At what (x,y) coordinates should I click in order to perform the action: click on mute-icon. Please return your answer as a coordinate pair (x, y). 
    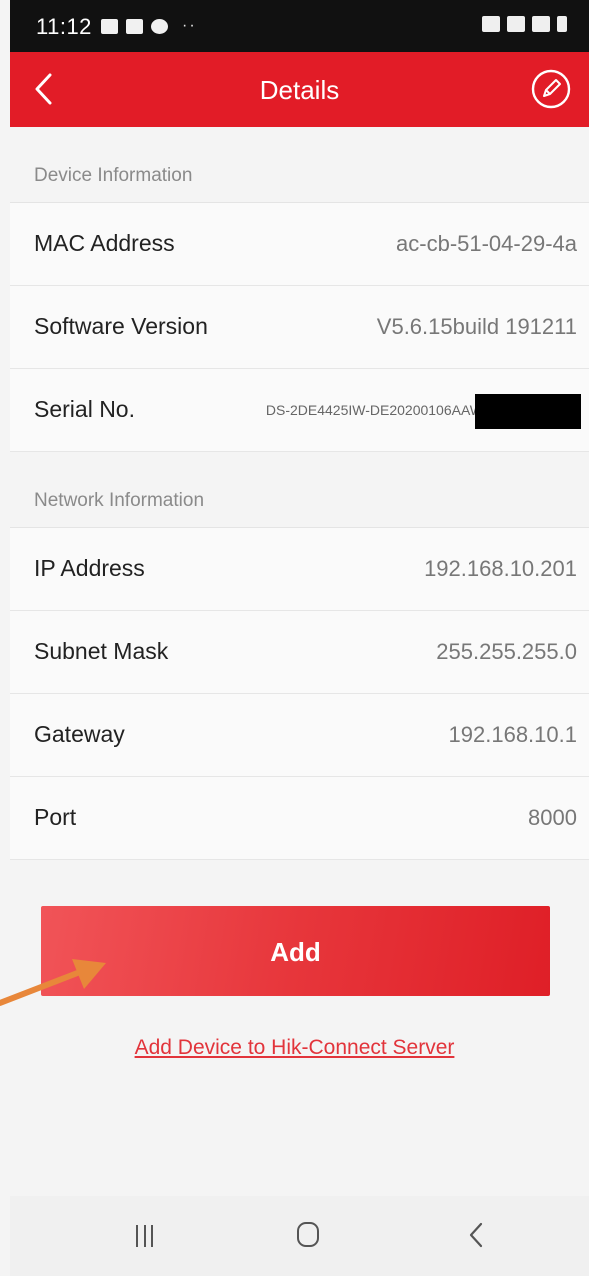
    Looking at the image, I should click on (491, 24).